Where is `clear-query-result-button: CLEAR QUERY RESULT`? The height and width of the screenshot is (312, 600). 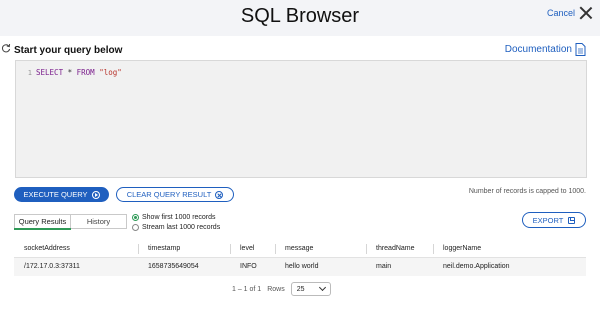
clear-query-result-button: CLEAR QUERY RESULT is located at coordinates (175, 194).